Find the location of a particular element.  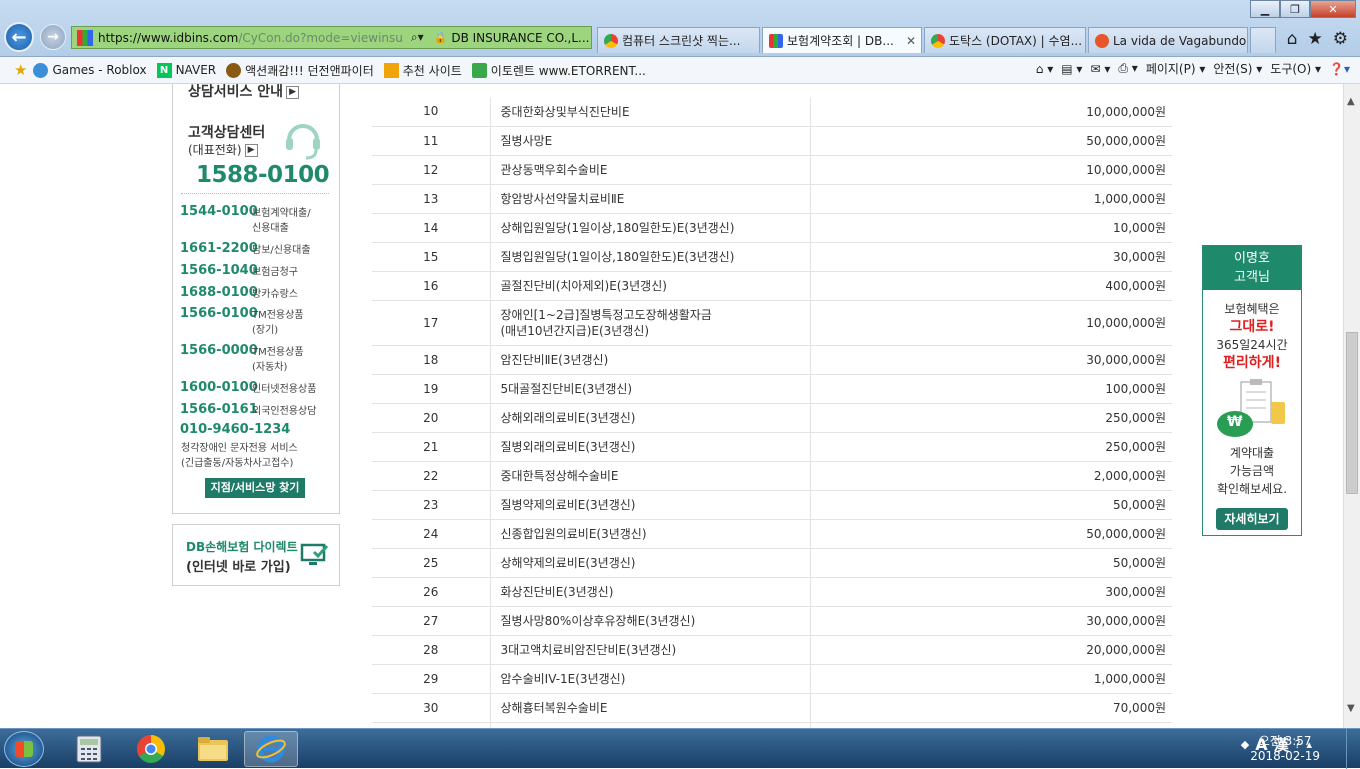

coverage-amount: 10,000,000원 is located at coordinates (991, 170).